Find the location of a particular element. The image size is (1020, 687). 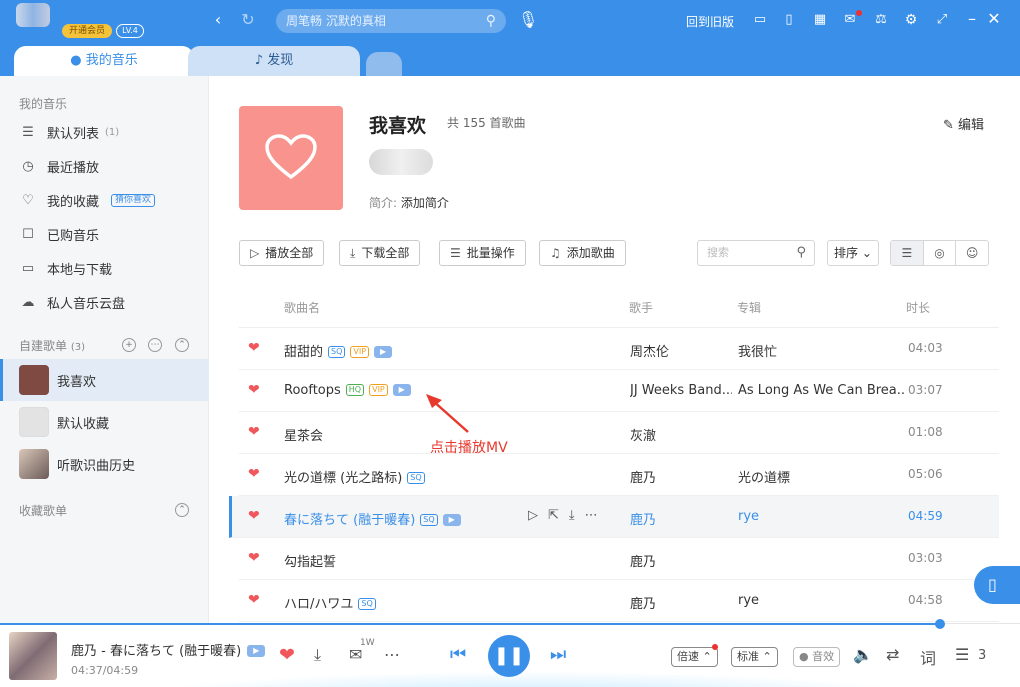

tab-discover: ♪ 发现 is located at coordinates (274, 61).